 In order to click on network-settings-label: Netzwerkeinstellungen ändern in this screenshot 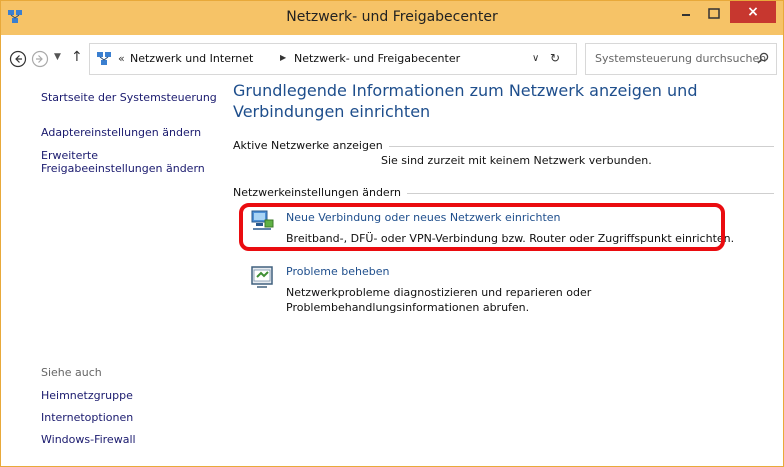, I will do `click(320, 192)`.